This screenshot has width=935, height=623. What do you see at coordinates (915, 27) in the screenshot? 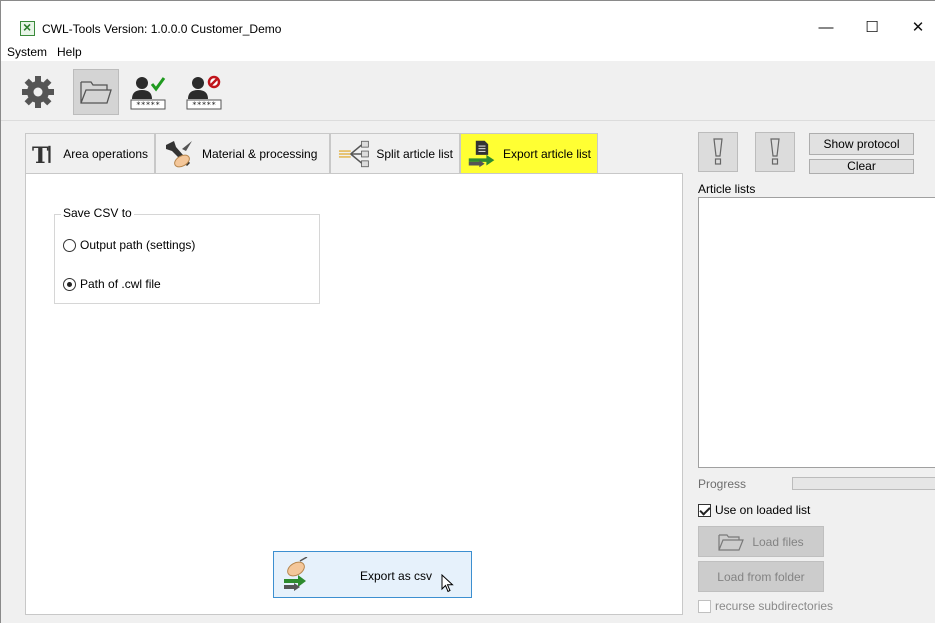
I see `close-button: ✕` at bounding box center [915, 27].